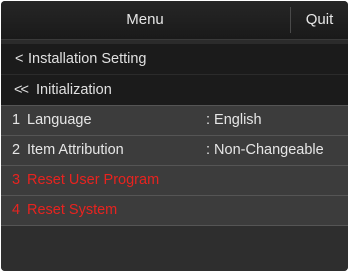 This screenshot has width=352, height=273. What do you see at coordinates (174, 120) in the screenshot?
I see `menu-item-language: 1 Language : English` at bounding box center [174, 120].